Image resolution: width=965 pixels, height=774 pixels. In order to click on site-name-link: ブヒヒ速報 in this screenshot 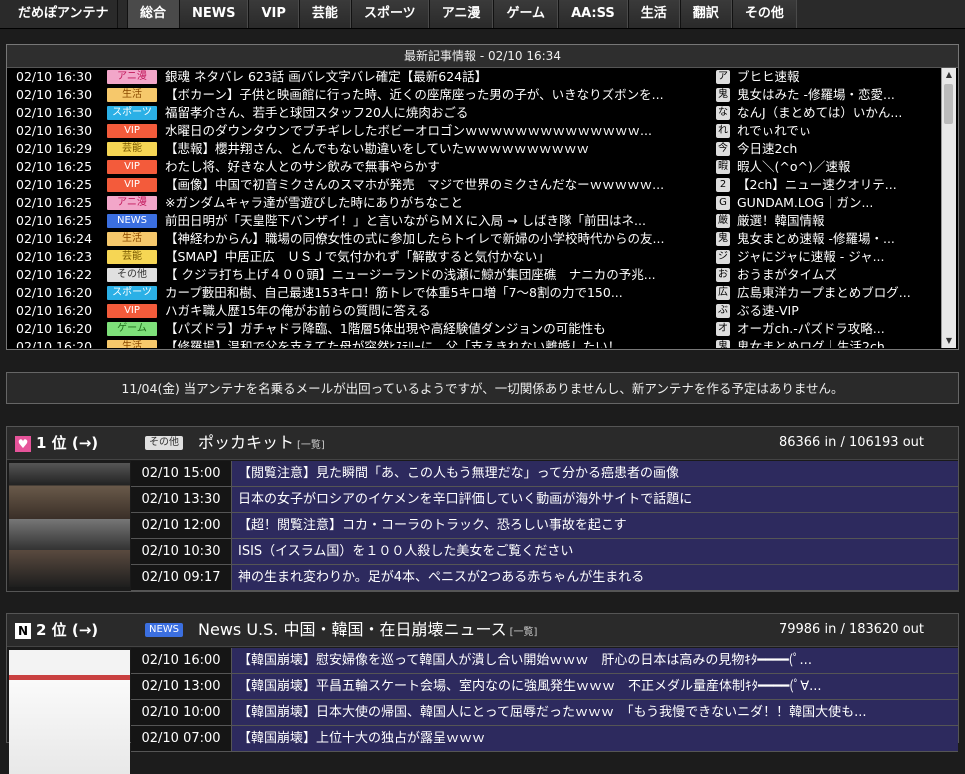, I will do `click(837, 77)`.